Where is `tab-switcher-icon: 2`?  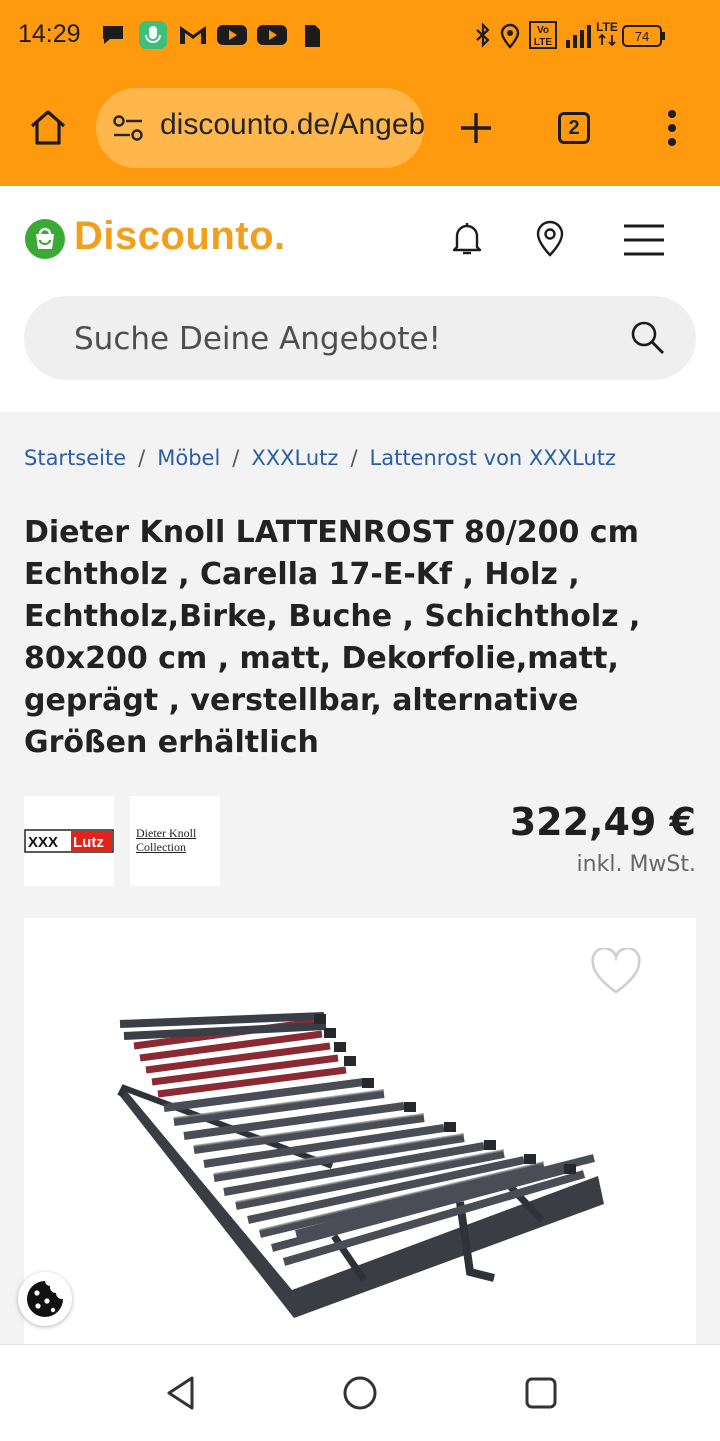 tab-switcher-icon: 2 is located at coordinates (574, 128).